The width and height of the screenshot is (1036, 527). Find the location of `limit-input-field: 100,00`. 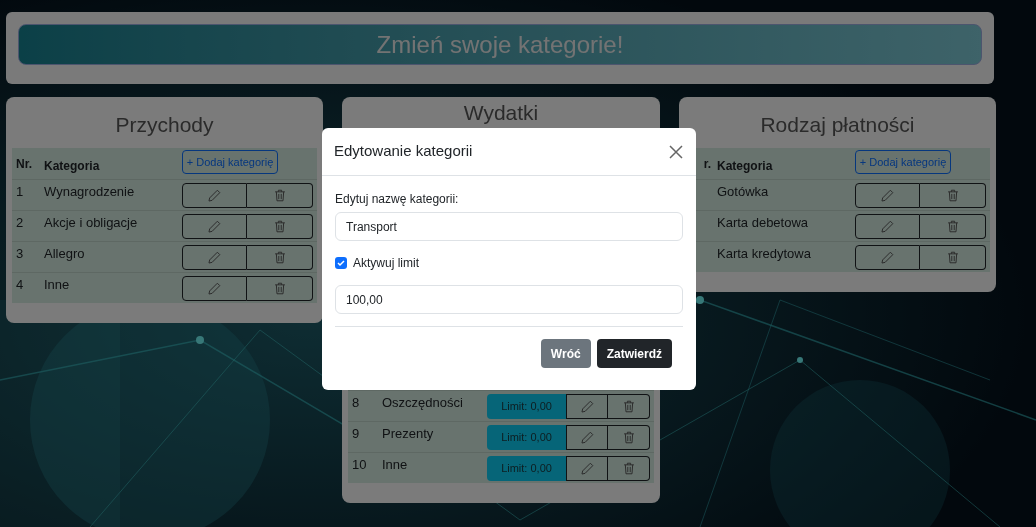

limit-input-field: 100,00 is located at coordinates (509, 299).